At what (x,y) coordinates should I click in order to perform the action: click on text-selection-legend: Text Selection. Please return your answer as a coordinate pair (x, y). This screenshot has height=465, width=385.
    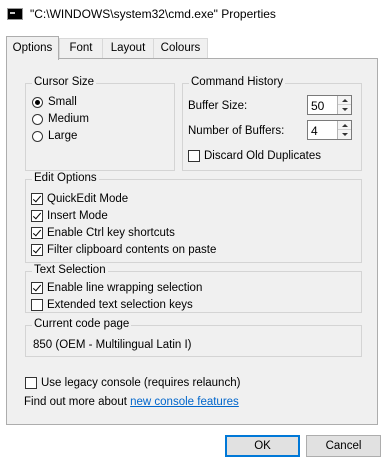
    Looking at the image, I should click on (70, 270).